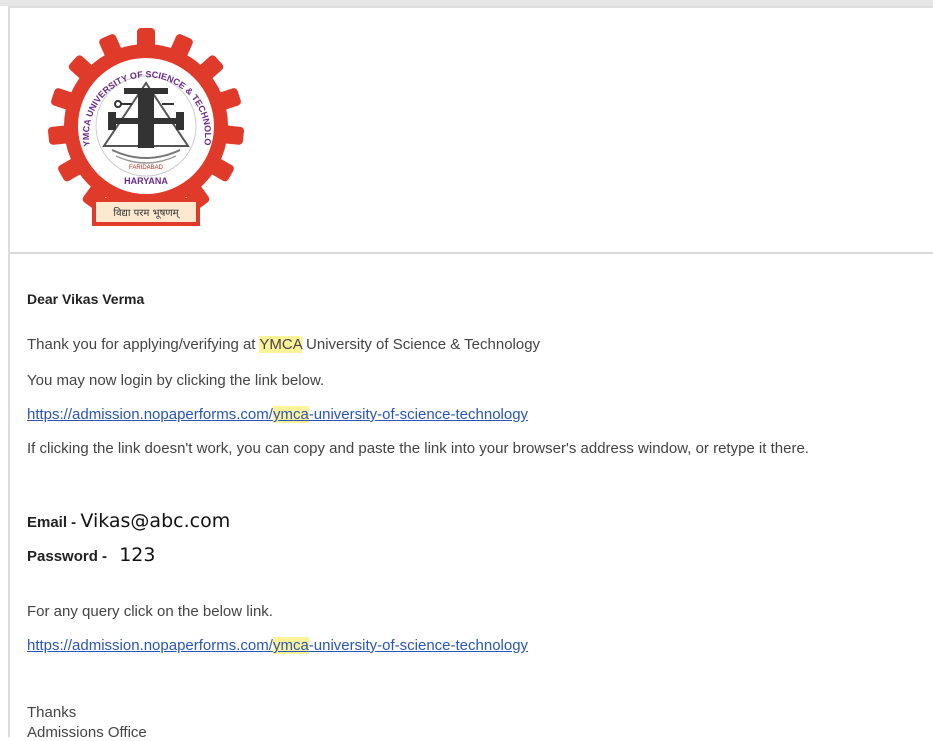 This screenshot has width=933, height=741. I want to click on highlight-ymca: YMCA, so click(280, 344).